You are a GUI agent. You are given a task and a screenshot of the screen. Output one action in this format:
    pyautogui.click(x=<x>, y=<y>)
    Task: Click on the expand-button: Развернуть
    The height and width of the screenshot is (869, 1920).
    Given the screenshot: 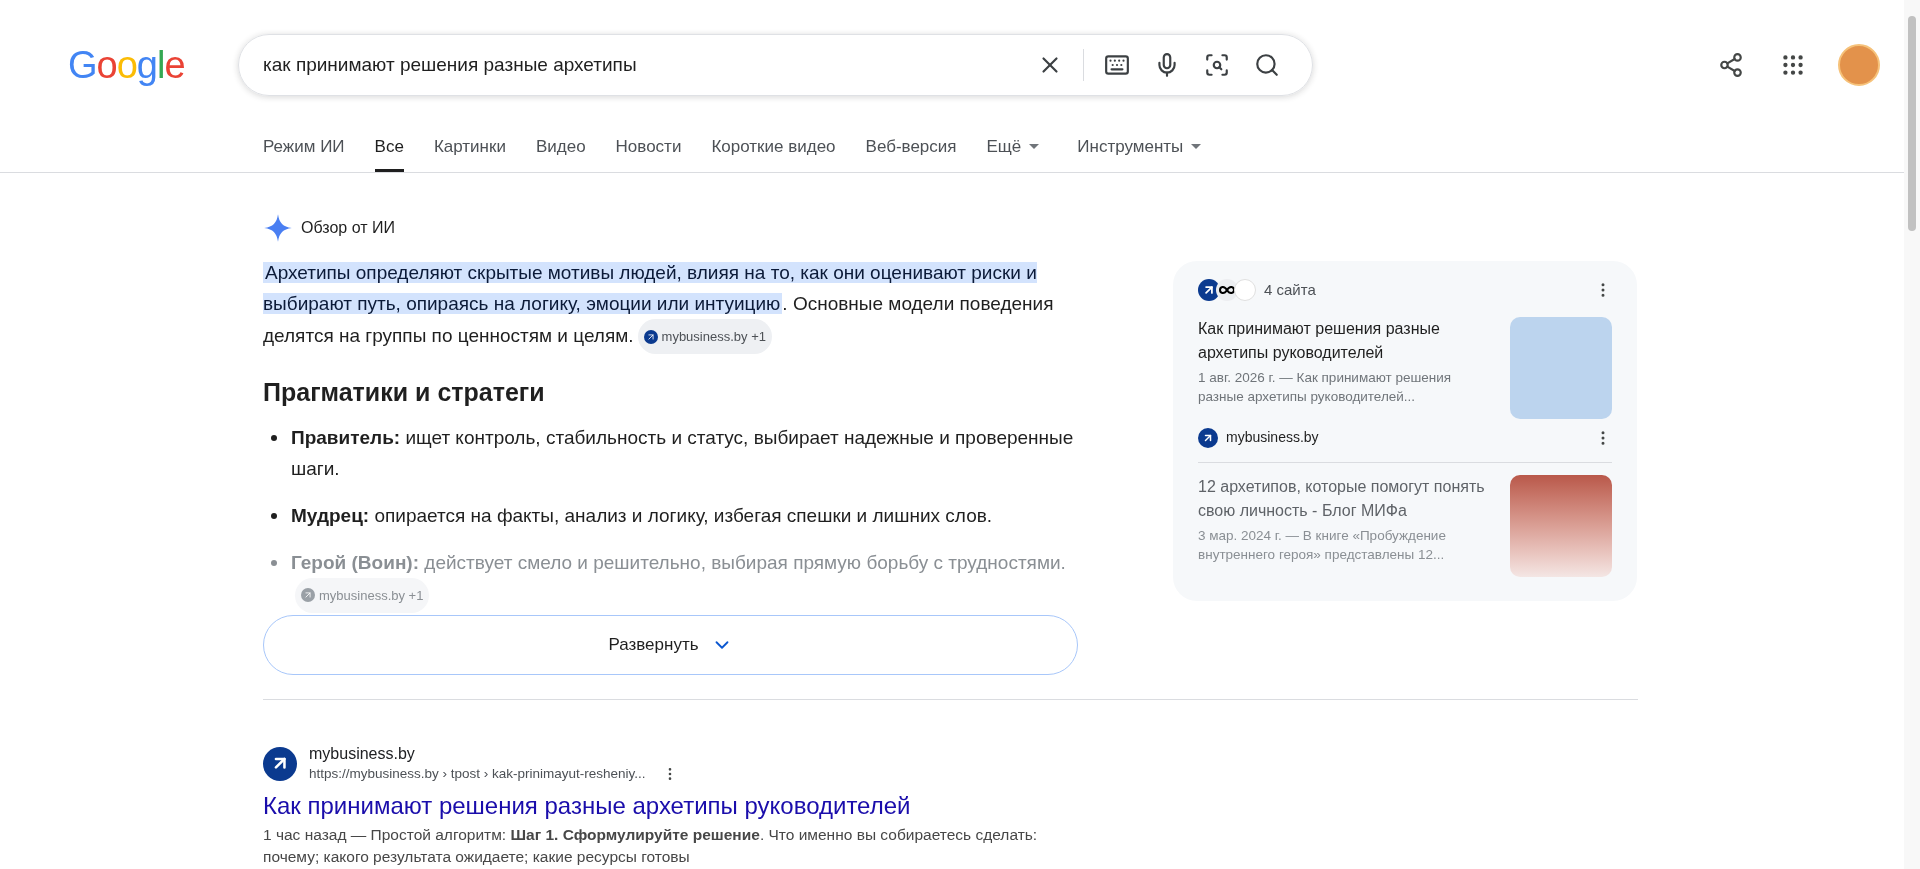 What is the action you would take?
    pyautogui.click(x=670, y=644)
    